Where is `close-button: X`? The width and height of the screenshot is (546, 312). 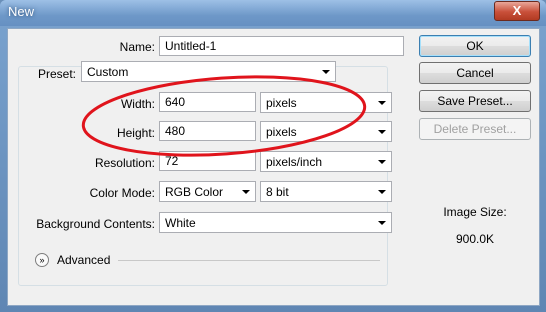
close-button: X is located at coordinates (517, 11).